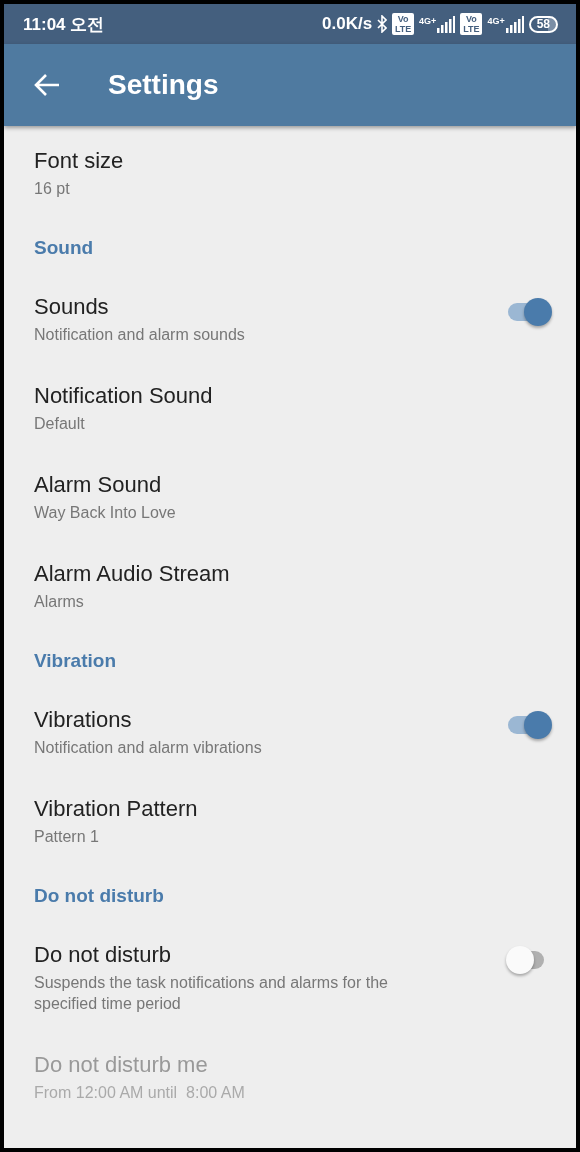 The width and height of the screenshot is (580, 1152). I want to click on item-subtitle: Notification and alarm vibrations, so click(148, 748).